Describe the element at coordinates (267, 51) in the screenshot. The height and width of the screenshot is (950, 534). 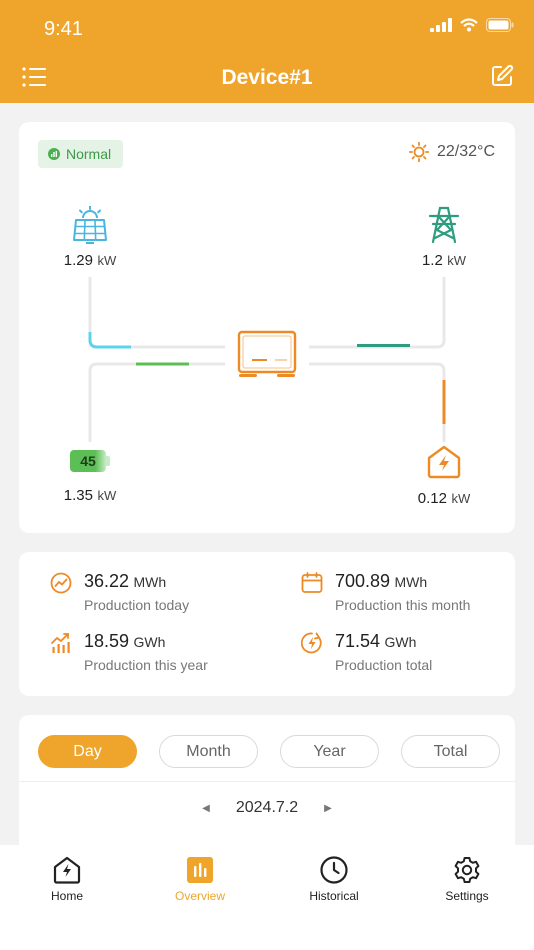
I see `app-header: 9:41 Device#1` at that location.